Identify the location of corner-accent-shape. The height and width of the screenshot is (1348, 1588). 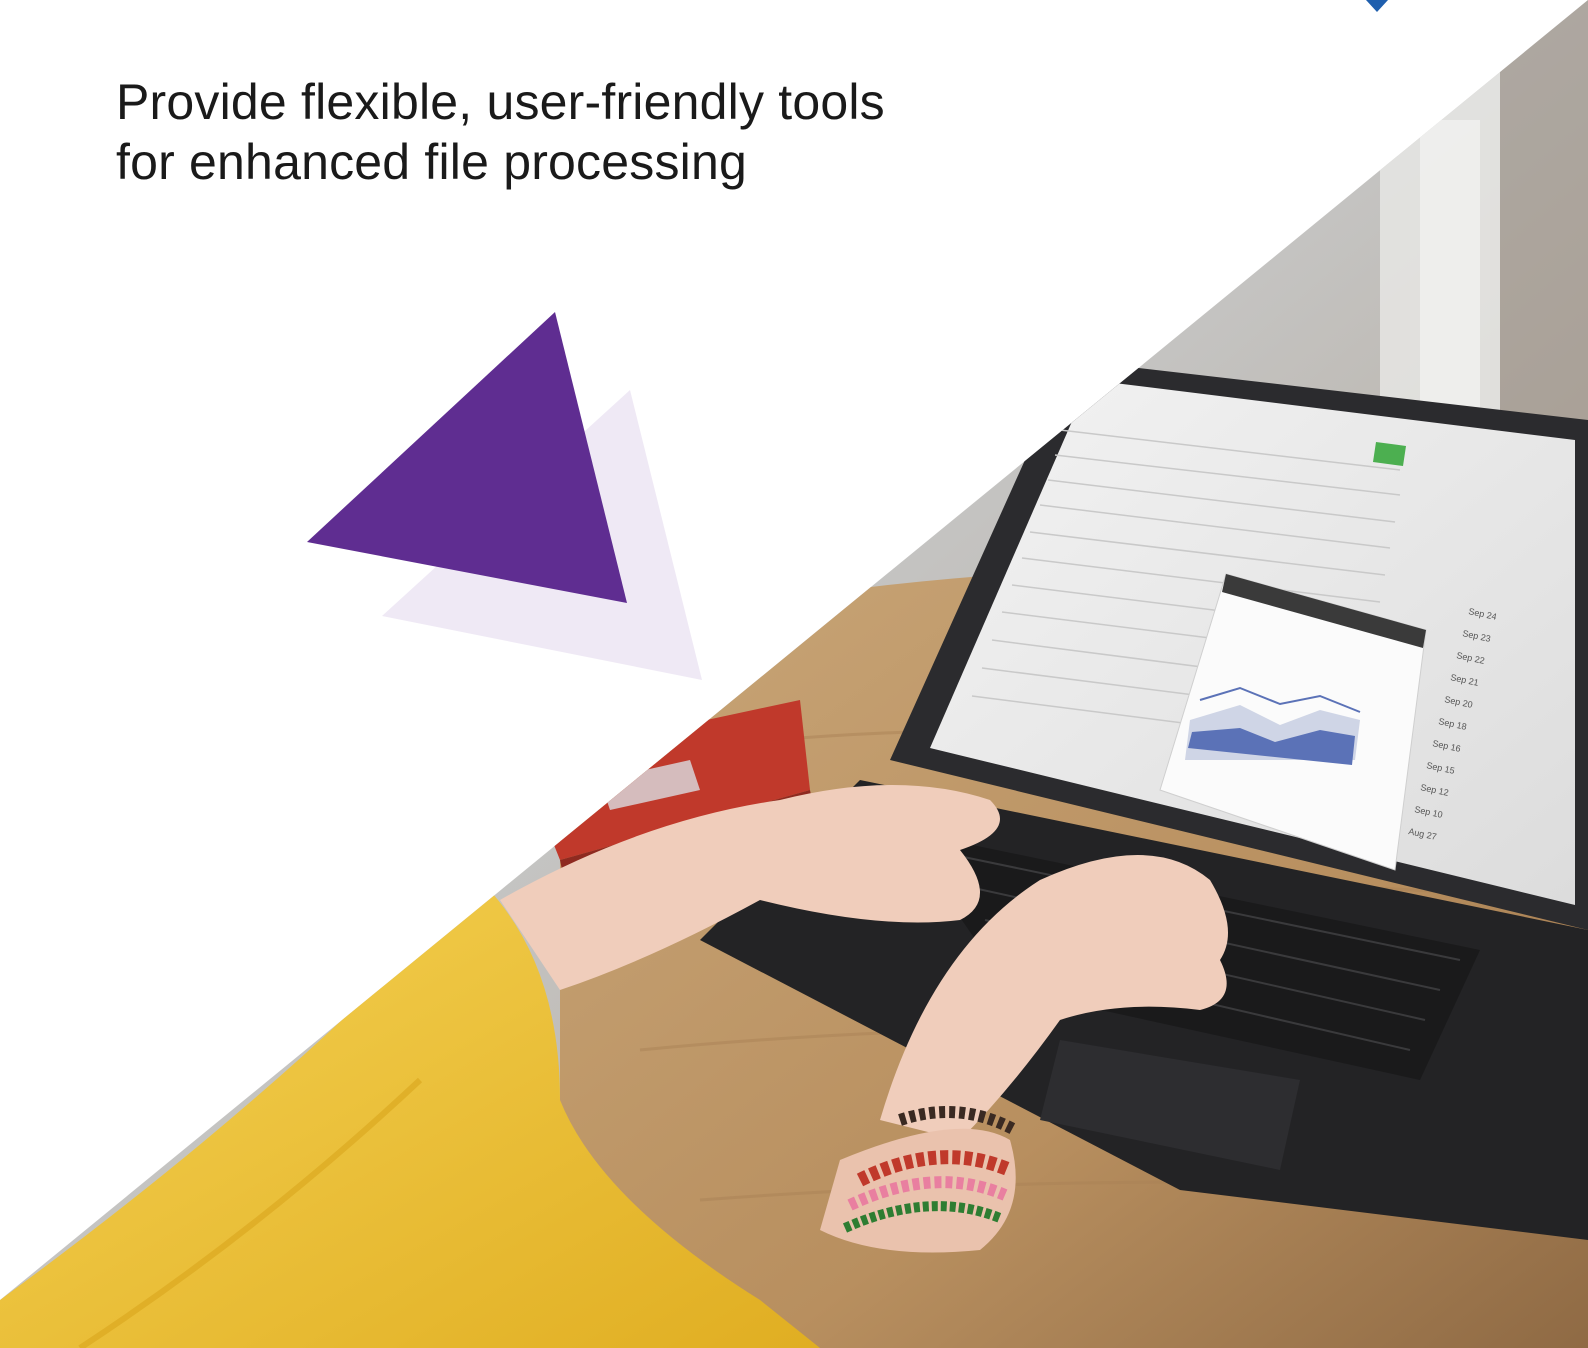
(1377, 6).